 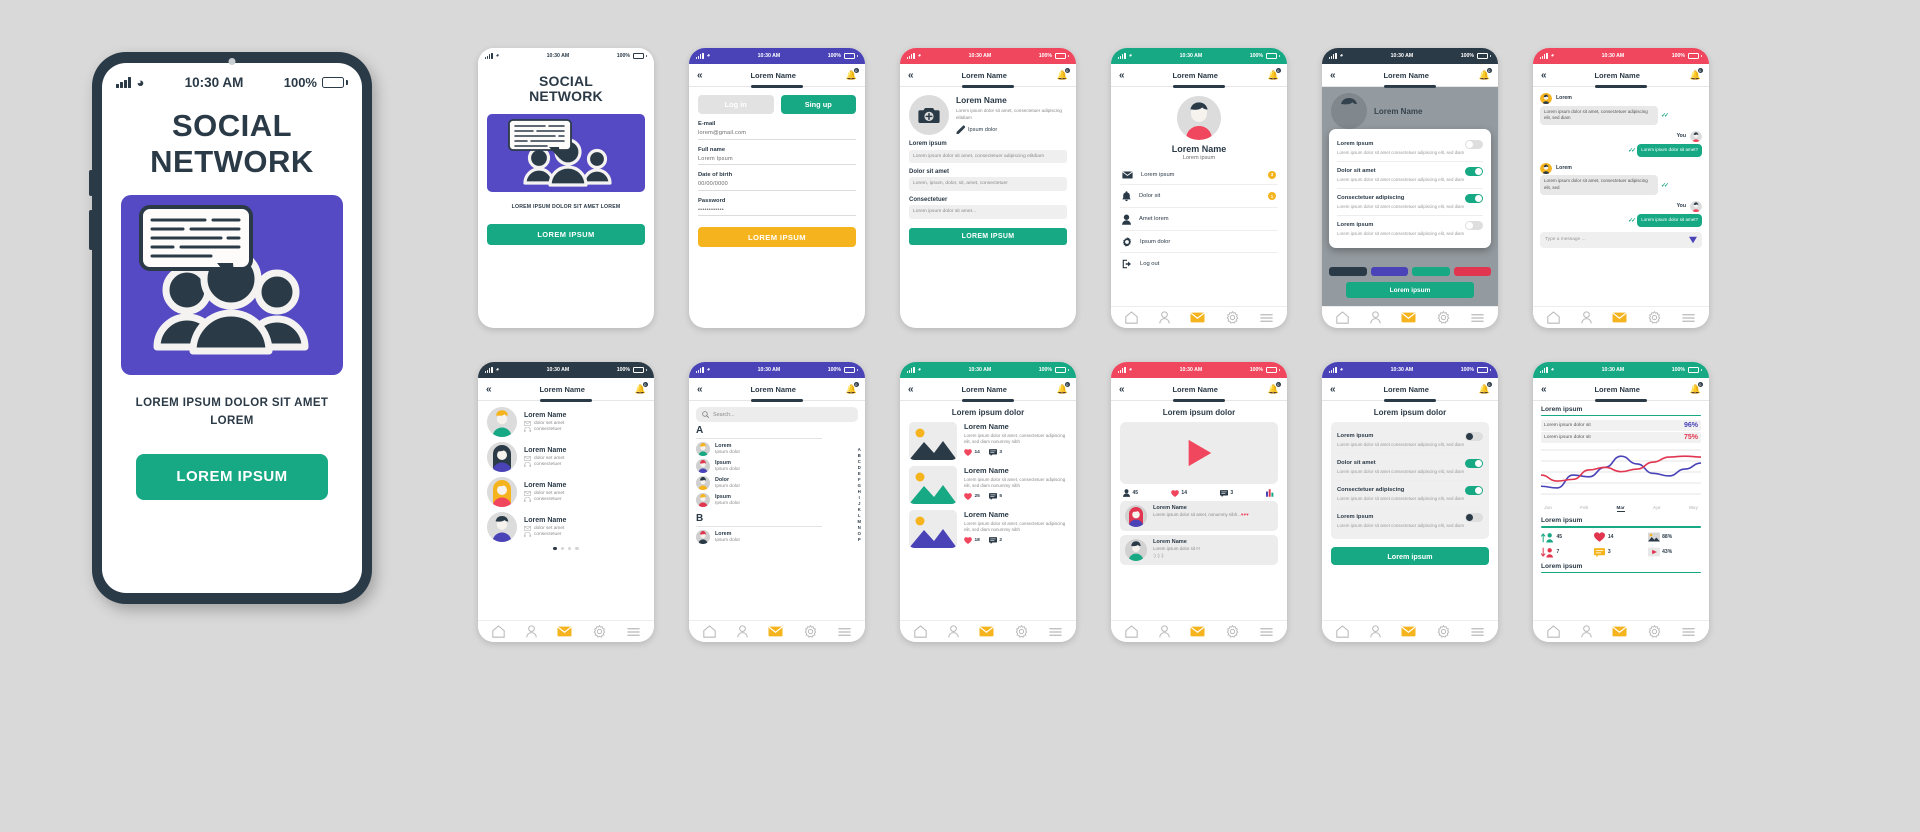 What do you see at coordinates (570, 549) in the screenshot?
I see `page-dot` at bounding box center [570, 549].